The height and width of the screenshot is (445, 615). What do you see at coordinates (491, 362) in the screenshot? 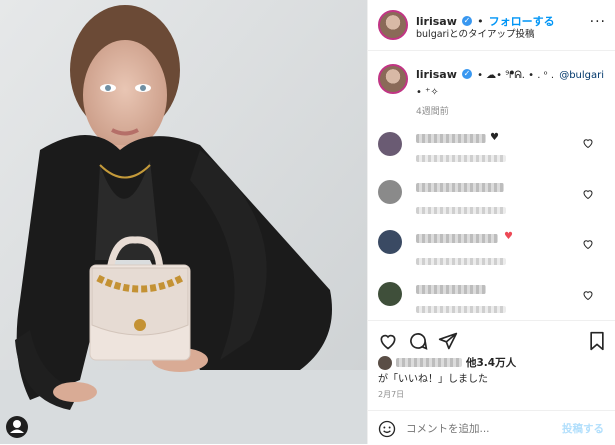
I see `likes-count: 他3.4万人` at bounding box center [491, 362].